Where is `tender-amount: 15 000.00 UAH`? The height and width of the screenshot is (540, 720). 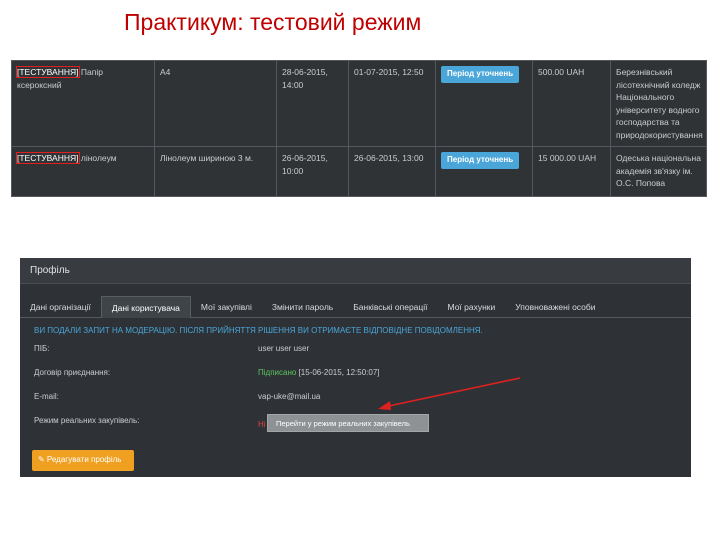 tender-amount: 15 000.00 UAH is located at coordinates (571, 171).